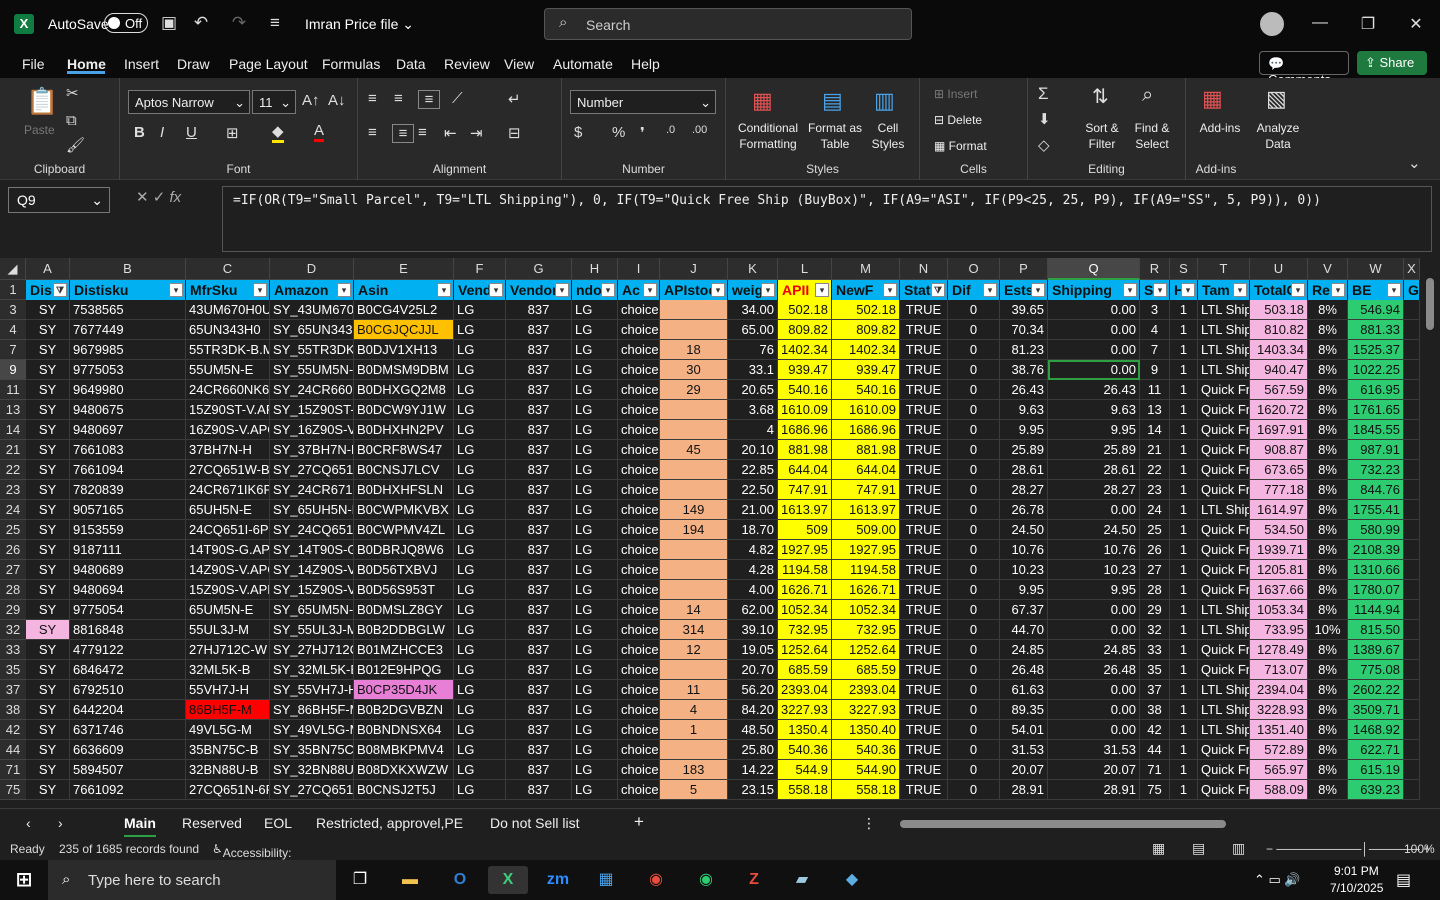 The height and width of the screenshot is (900, 1440). Describe the element at coordinates (753, 510) in the screenshot. I see `cell-k24: 21.00` at that location.